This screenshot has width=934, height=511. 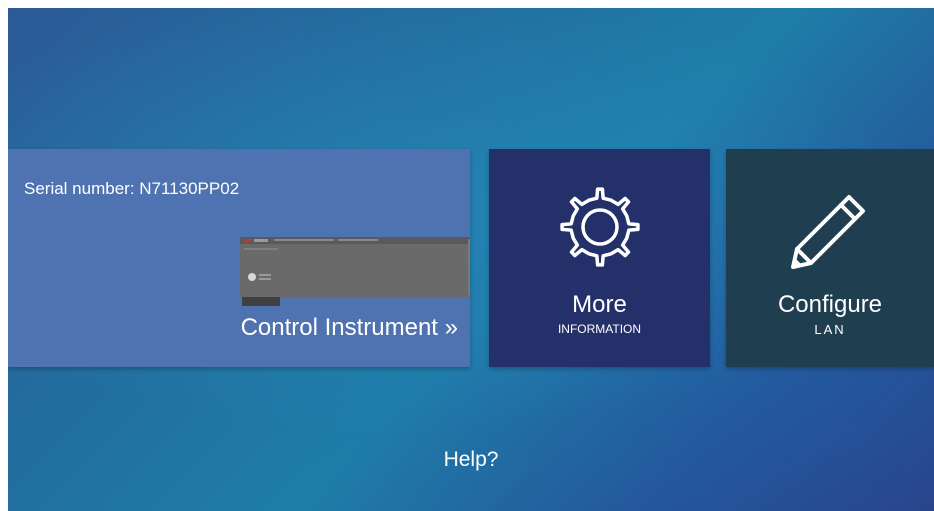 I want to click on help-link: Help?, so click(x=471, y=460).